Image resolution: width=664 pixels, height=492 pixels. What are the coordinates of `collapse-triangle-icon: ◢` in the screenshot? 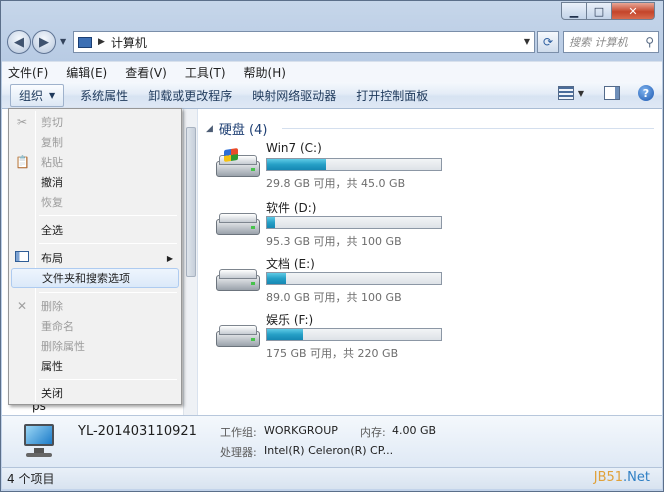 It's located at (209, 129).